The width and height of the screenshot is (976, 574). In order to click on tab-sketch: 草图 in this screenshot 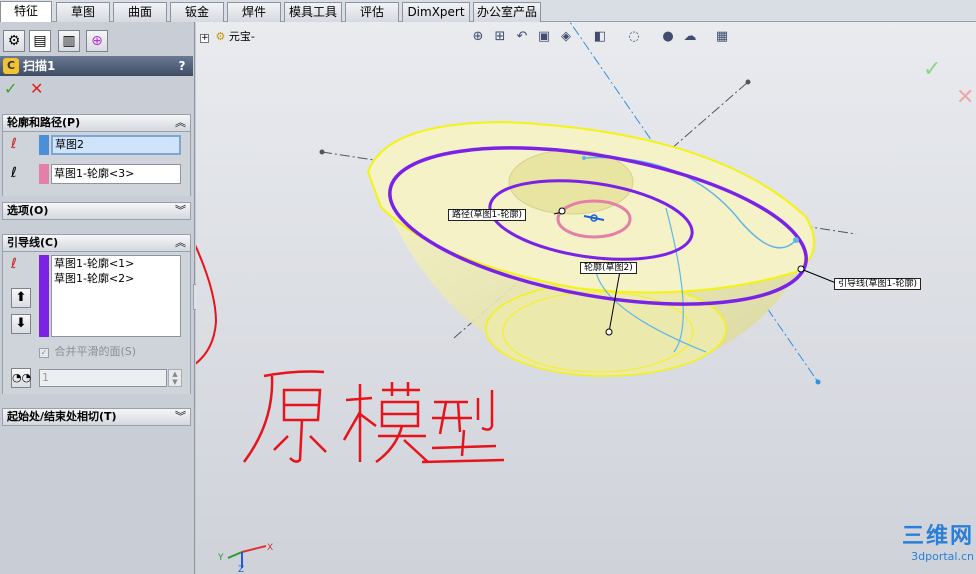, I will do `click(83, 12)`.